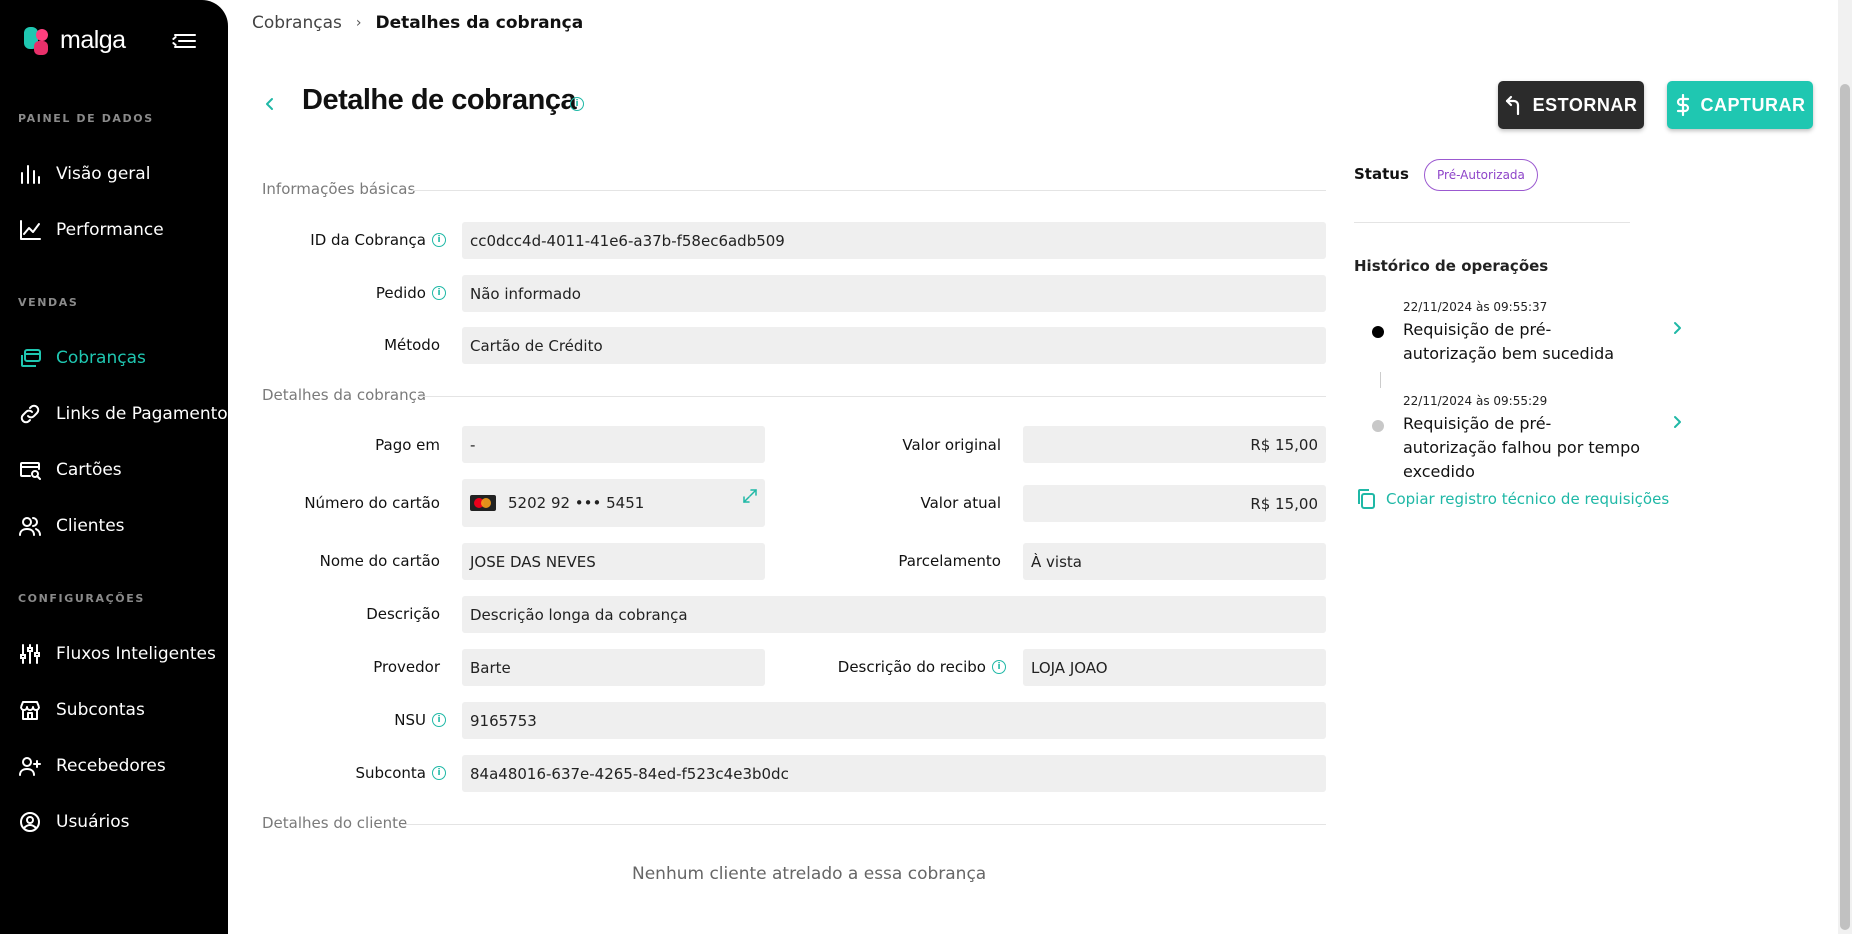 The image size is (1852, 934). Describe the element at coordinates (1512, 499) in the screenshot. I see `copy-technical-log-link: Copiar registro técnico de requisições` at that location.